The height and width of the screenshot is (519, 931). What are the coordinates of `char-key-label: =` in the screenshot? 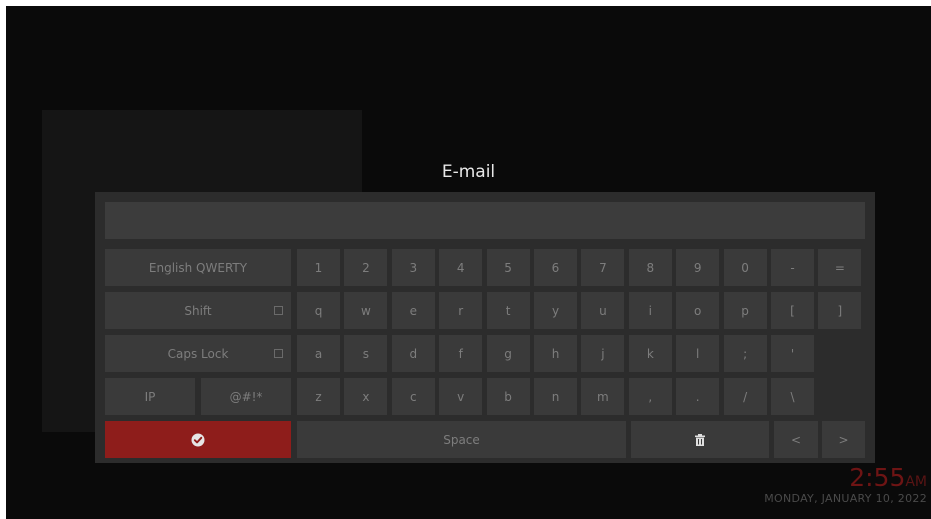 It's located at (839, 267).